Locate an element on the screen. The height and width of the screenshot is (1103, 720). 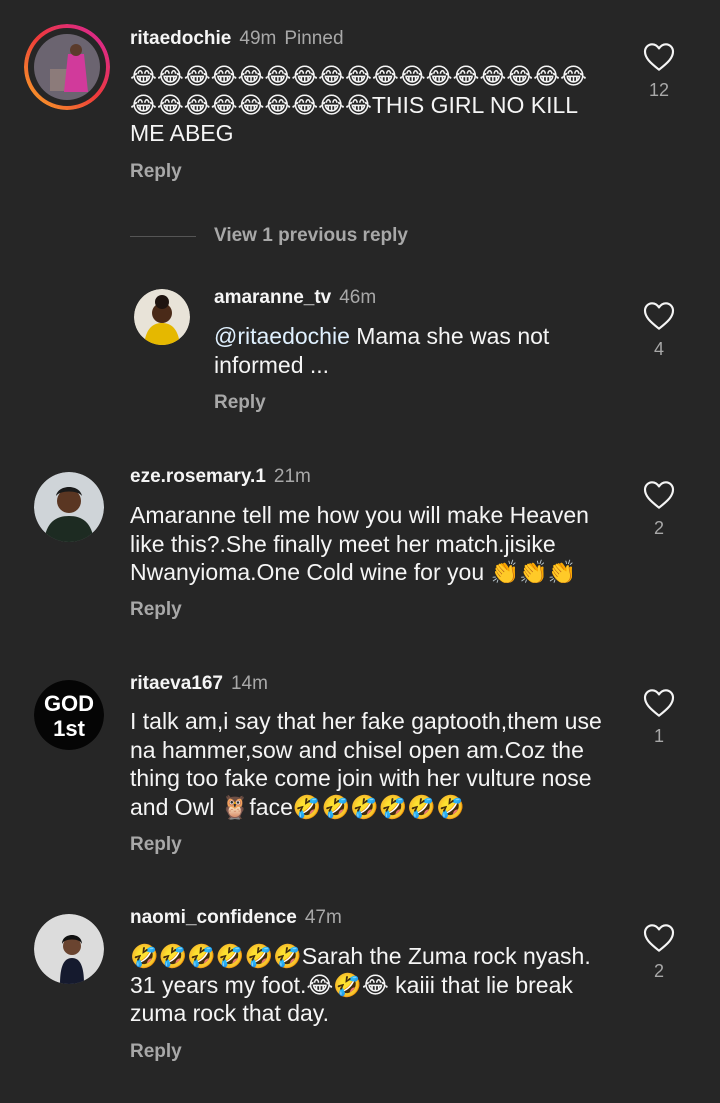
username: eze.rosemary.1 is located at coordinates (198, 476).